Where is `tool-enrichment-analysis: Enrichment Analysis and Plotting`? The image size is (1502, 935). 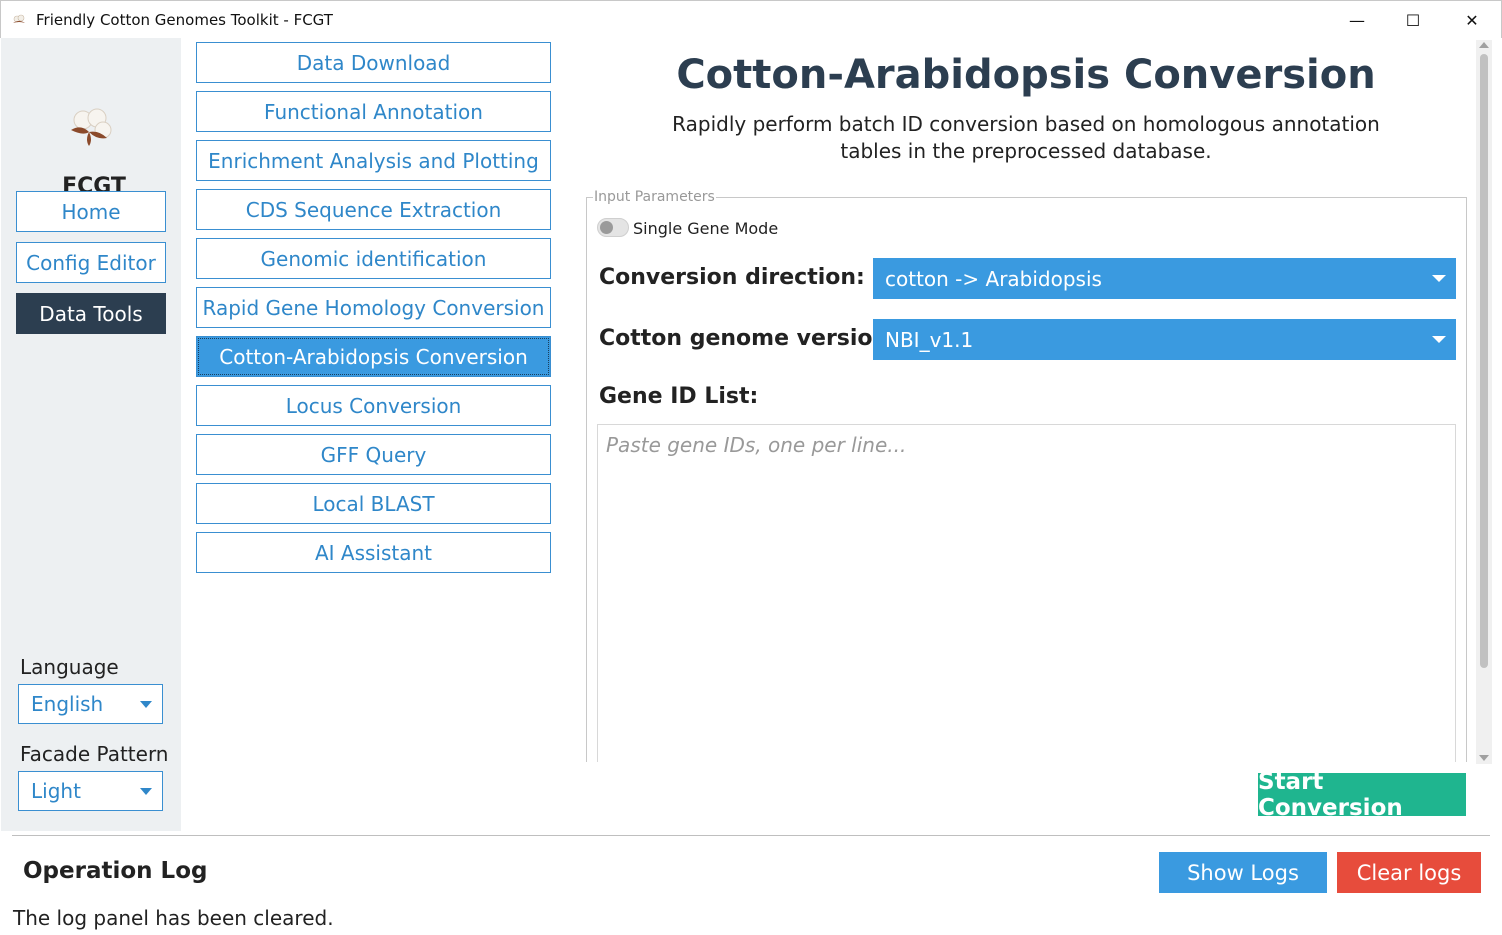
tool-enrichment-analysis: Enrichment Analysis and Plotting is located at coordinates (373, 160).